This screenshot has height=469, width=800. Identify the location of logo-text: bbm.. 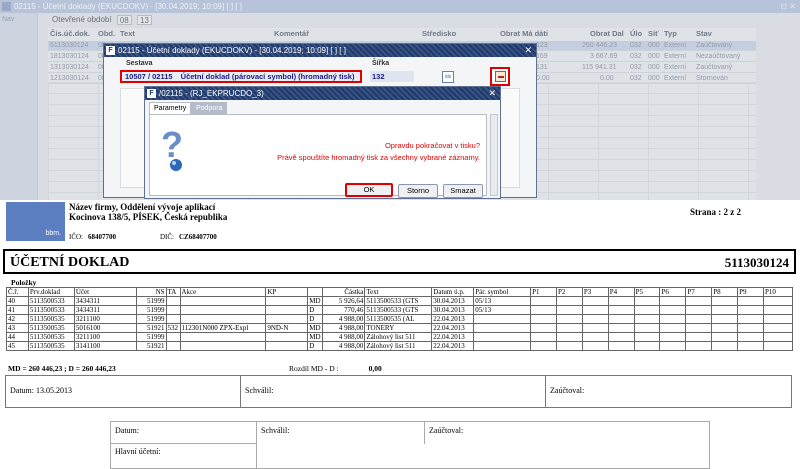
(53, 233).